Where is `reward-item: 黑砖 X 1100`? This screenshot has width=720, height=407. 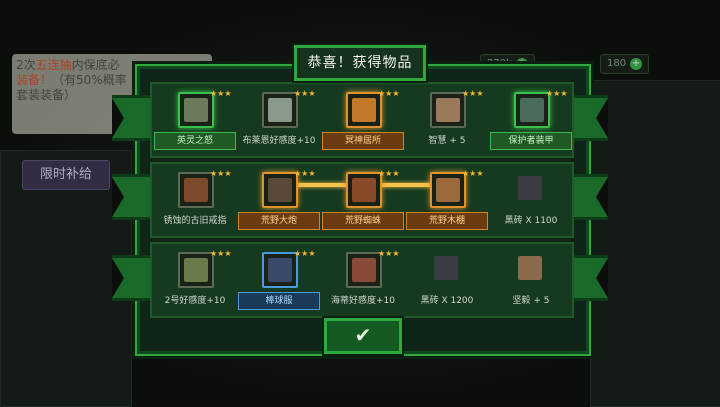
reward-item: 黑砖 X 1100 is located at coordinates (530, 204).